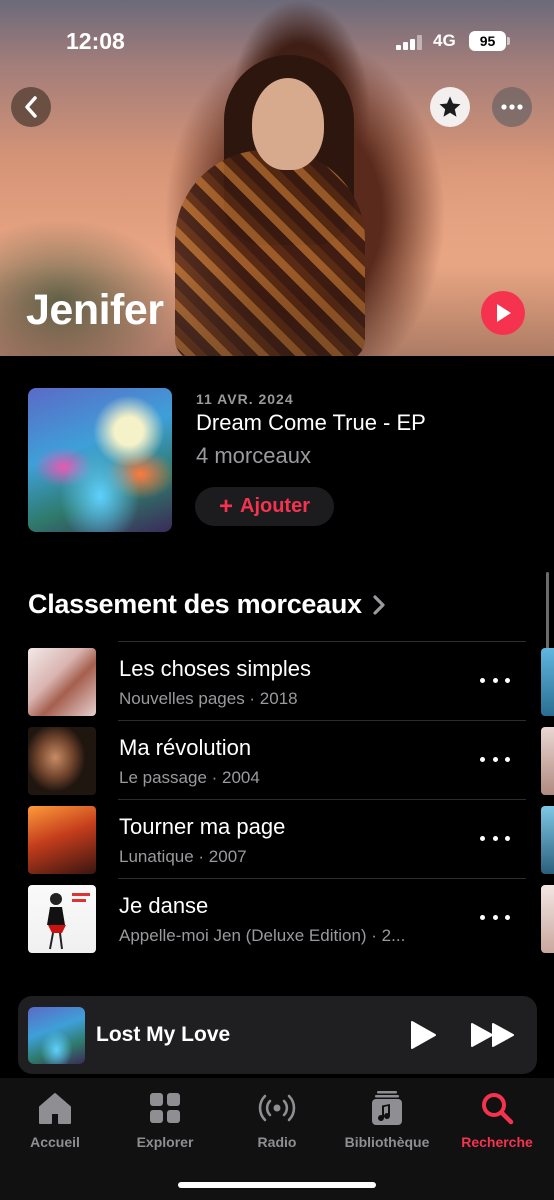  What do you see at coordinates (165, 1108) in the screenshot?
I see `grid-icon` at bounding box center [165, 1108].